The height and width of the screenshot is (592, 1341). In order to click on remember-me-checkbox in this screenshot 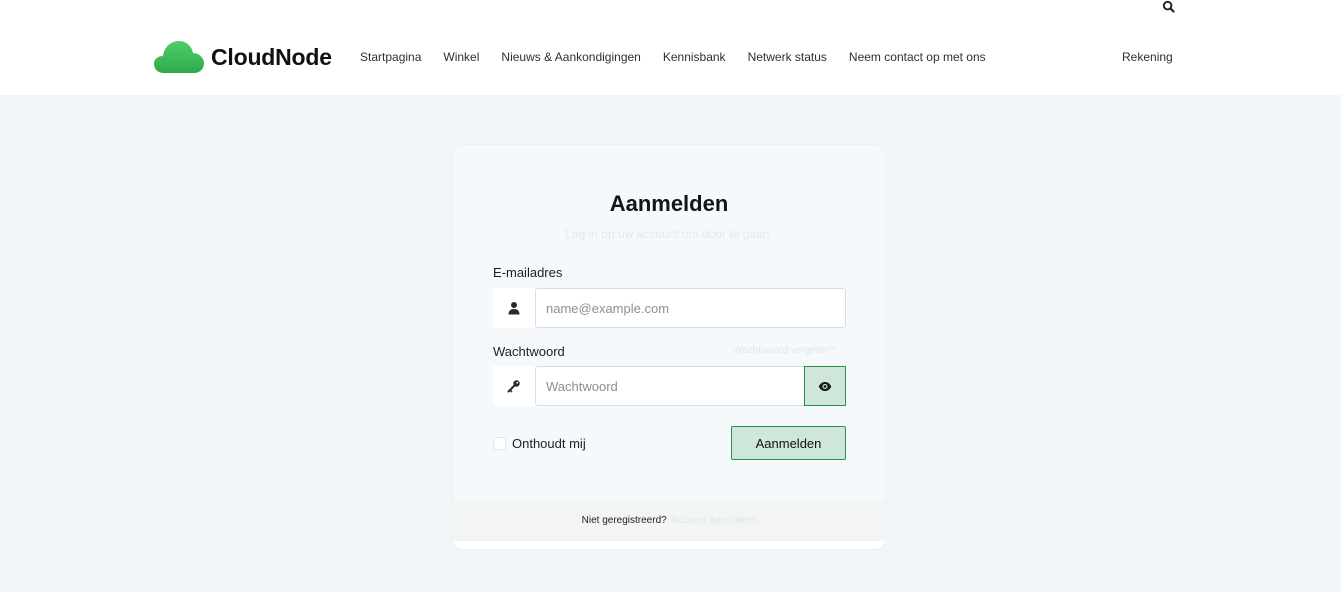, I will do `click(499, 443)`.